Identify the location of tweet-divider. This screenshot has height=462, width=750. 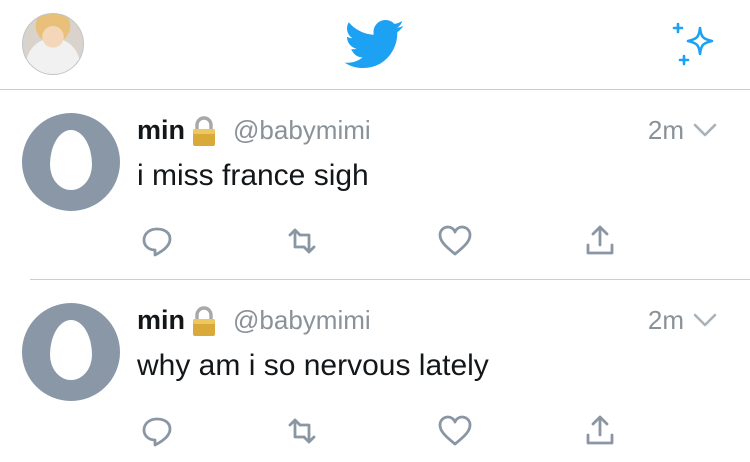
(390, 279).